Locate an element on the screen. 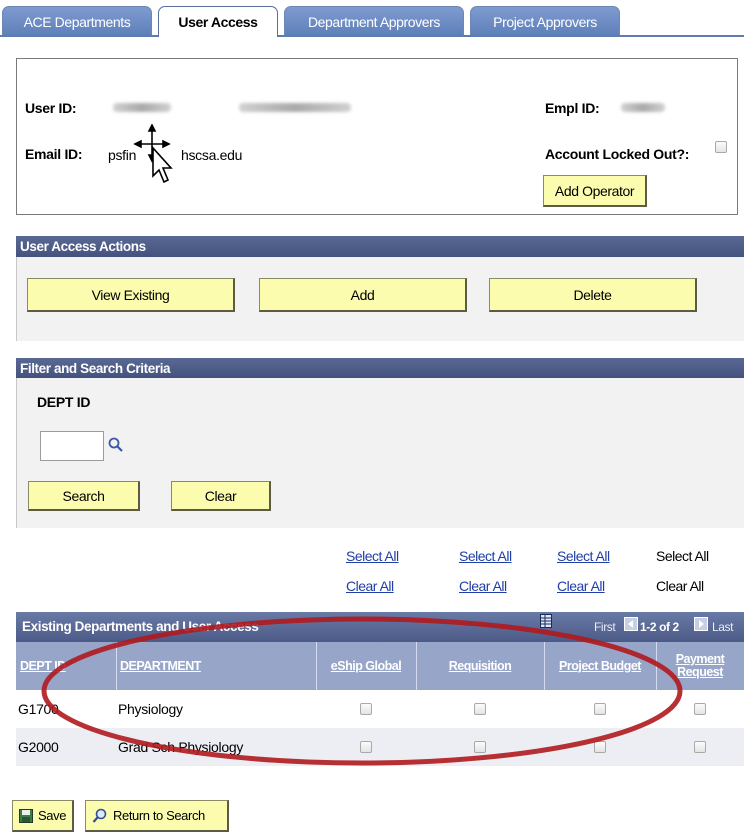 Image resolution: width=744 pixels, height=834 pixels. user-access-actions-header: User Access Actions is located at coordinates (380, 246).